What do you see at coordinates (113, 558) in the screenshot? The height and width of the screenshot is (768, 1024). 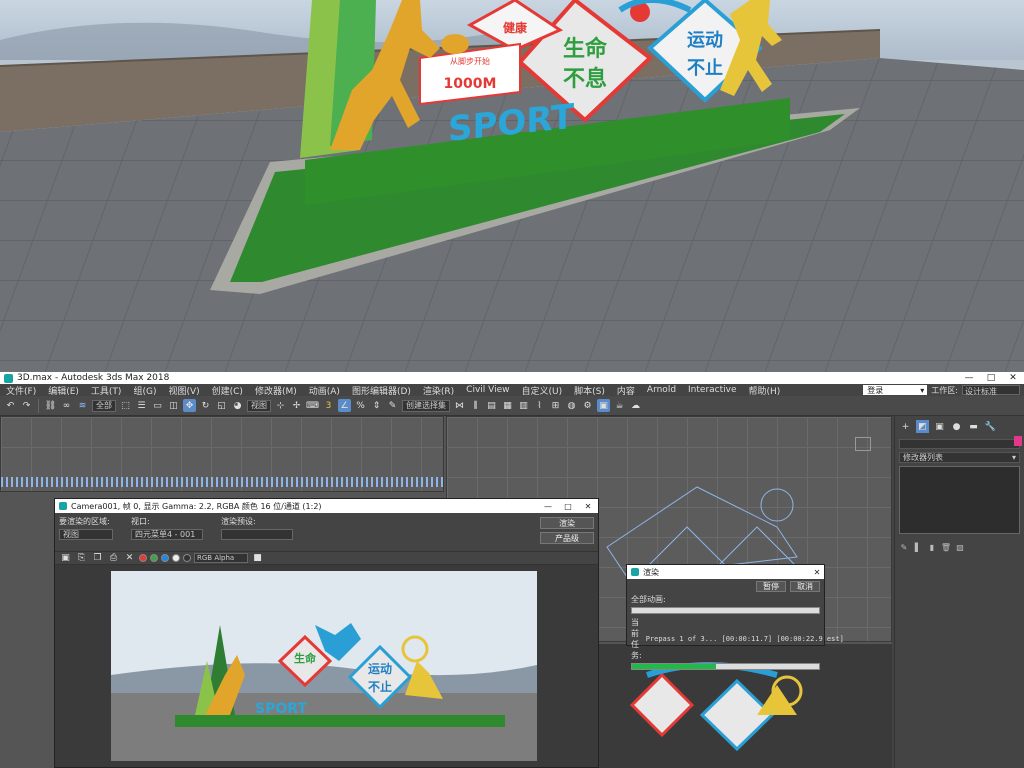 I see `print-icon: ⎙` at bounding box center [113, 558].